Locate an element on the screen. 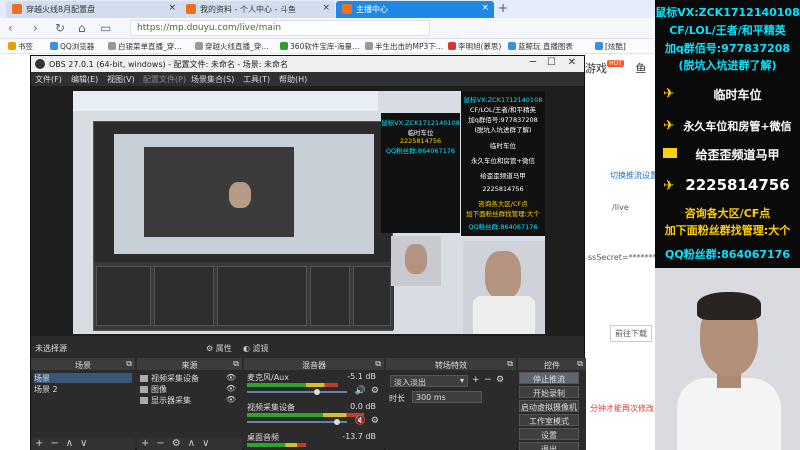 The height and width of the screenshot is (450, 800). settings-button: 设置 is located at coordinates (549, 434).